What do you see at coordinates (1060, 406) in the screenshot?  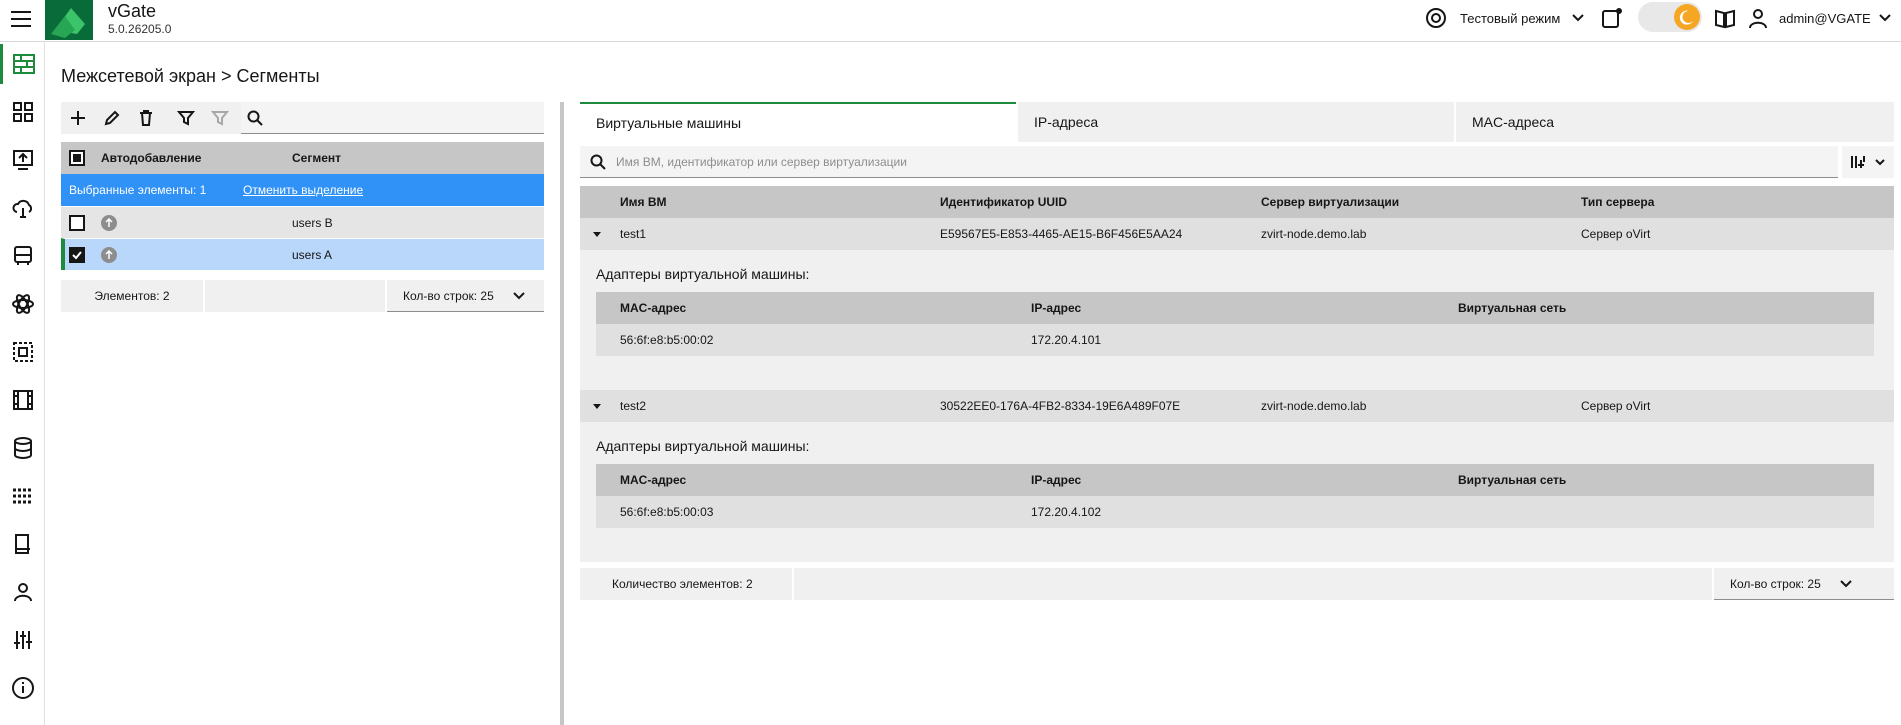 I see `vm-uuid: 30522EE0-176A-4FB2-8334-19E6A489F07E` at bounding box center [1060, 406].